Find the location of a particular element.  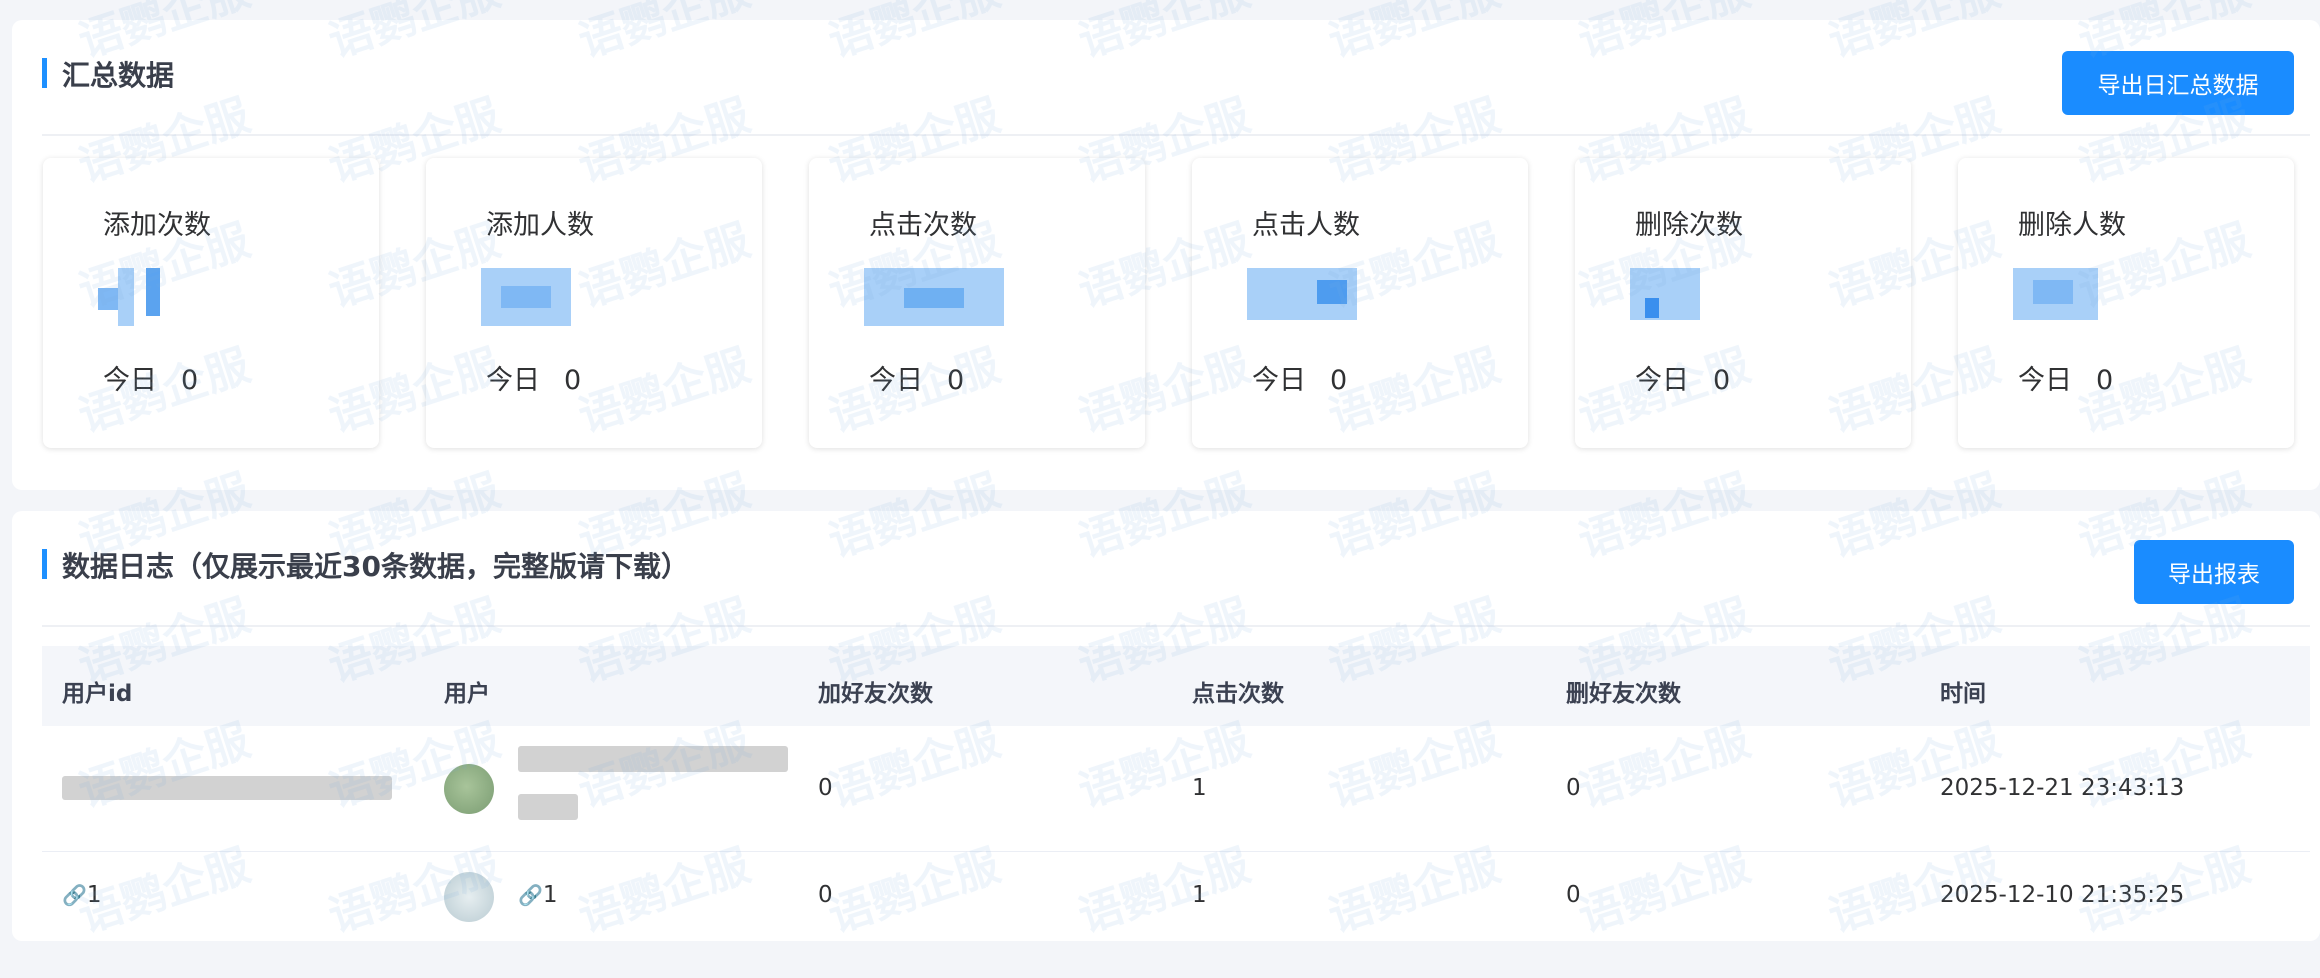

stat-card-label: 删除人数 is located at coordinates (2072, 225).